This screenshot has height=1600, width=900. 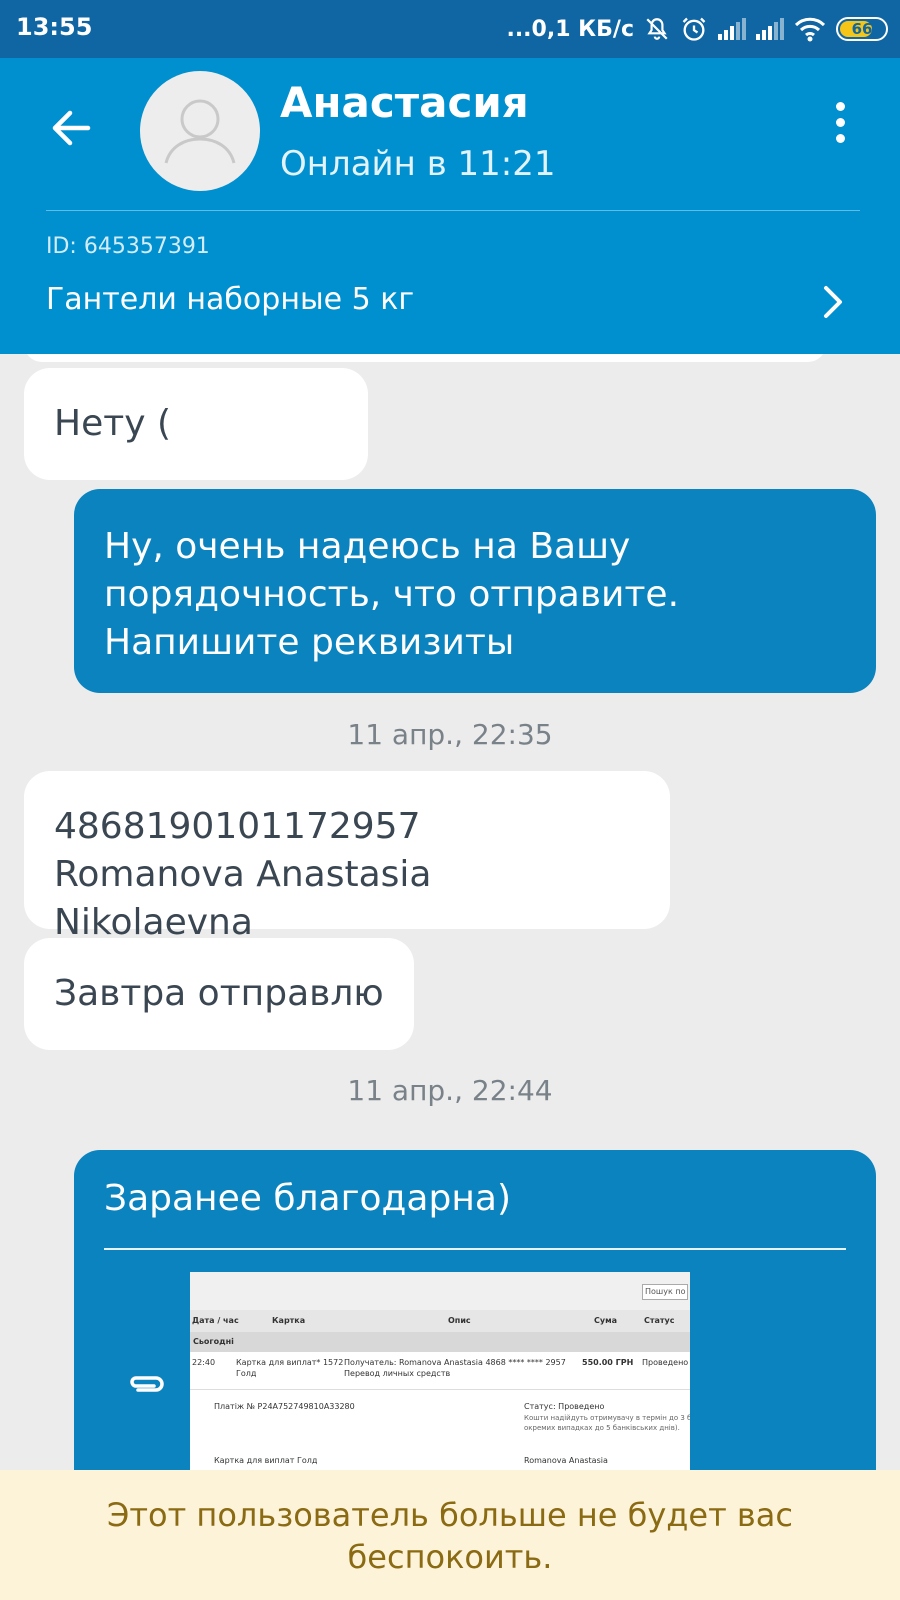 I want to click on status-bar: 13:55 ...0,1 КБ/с 66, so click(x=450, y=29).